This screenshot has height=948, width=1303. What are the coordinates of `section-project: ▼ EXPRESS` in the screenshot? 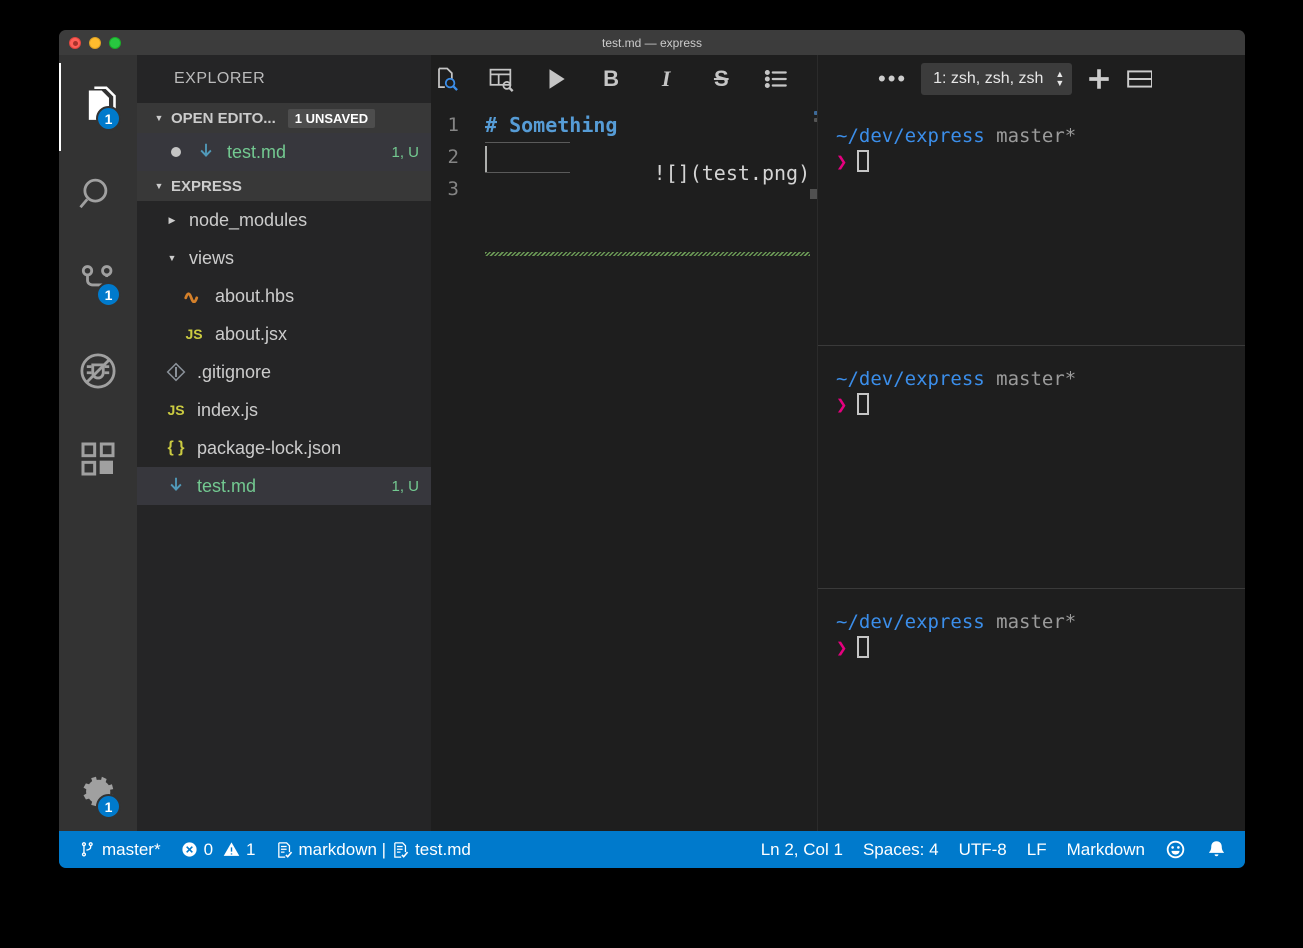 It's located at (284, 186).